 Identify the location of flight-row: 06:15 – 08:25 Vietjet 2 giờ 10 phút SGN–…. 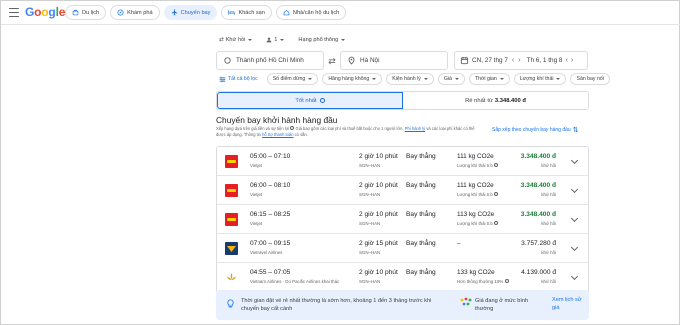
(402, 219).